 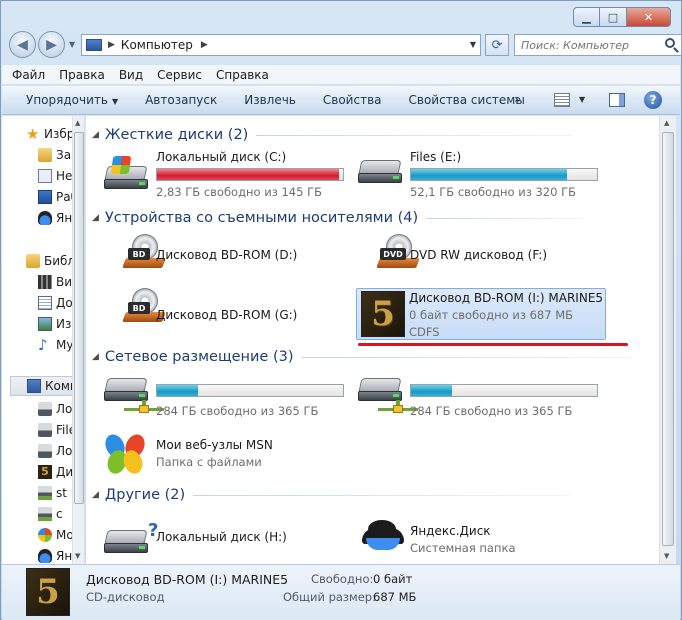 What do you see at coordinates (79, 318) in the screenshot?
I see `sidebar-scrollbar-thumb` at bounding box center [79, 318].